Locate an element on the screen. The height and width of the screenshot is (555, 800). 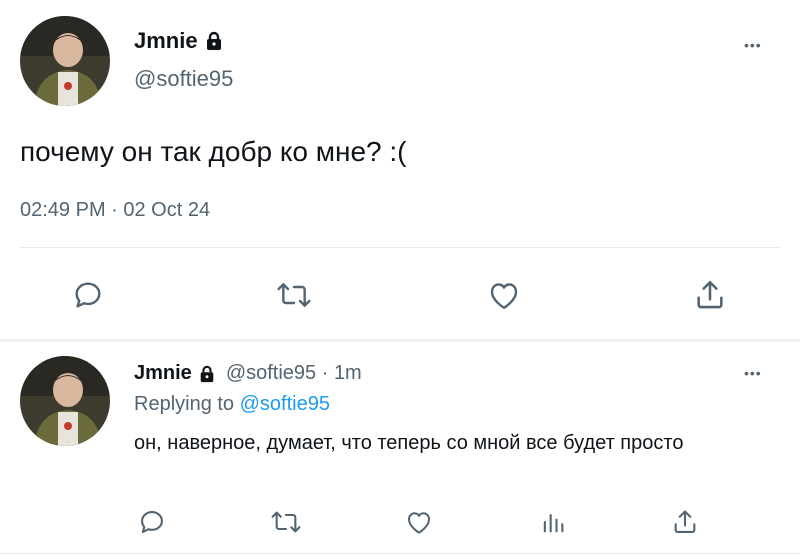
bottom-divider is located at coordinates (400, 553).